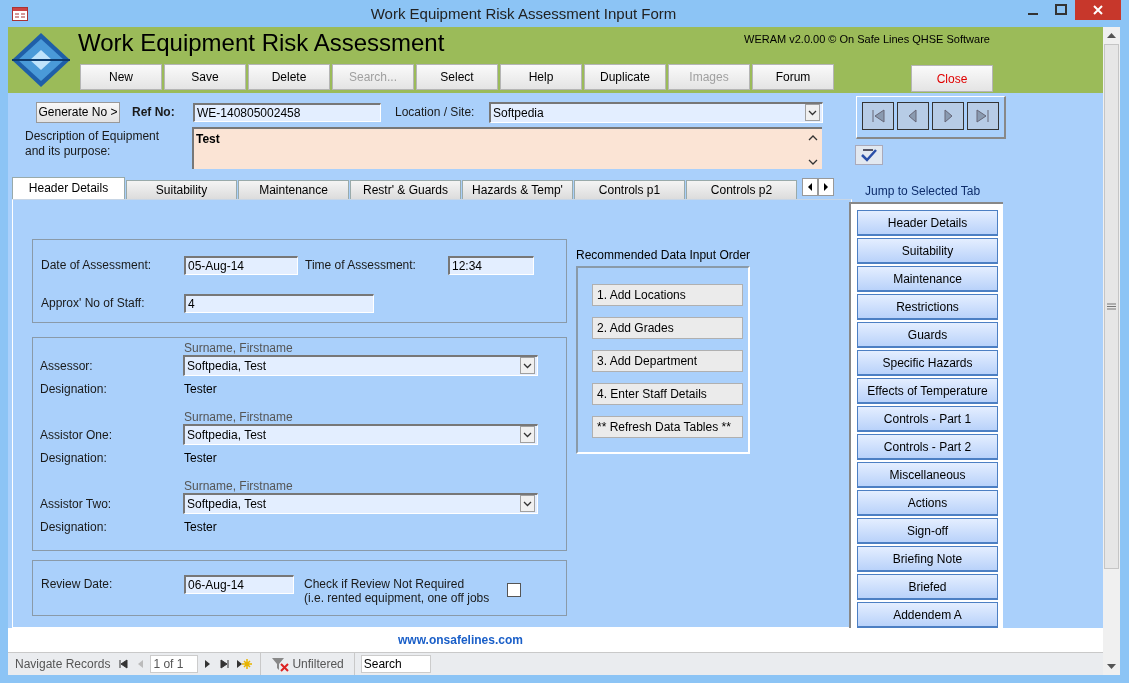  I want to click on jump-button: Controls - Part 2, so click(927, 447).